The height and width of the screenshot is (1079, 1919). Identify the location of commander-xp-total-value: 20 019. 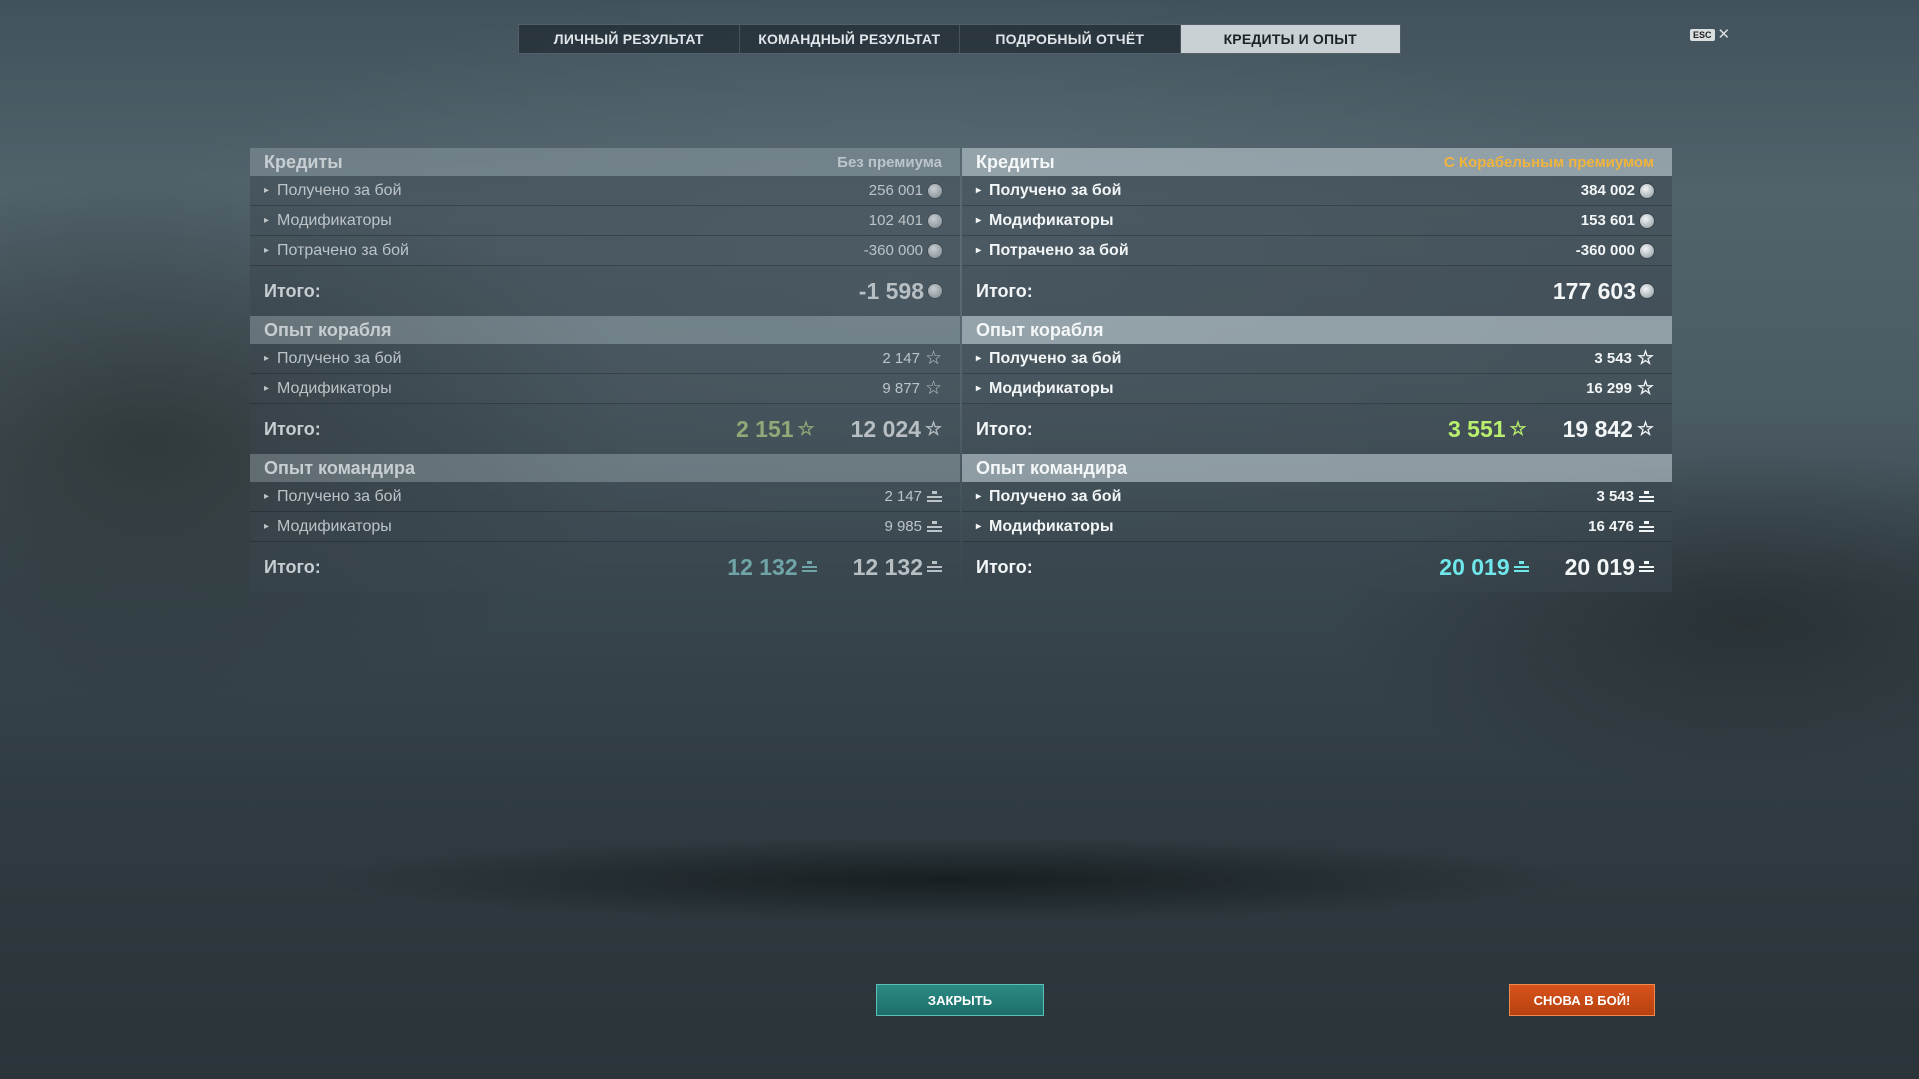
(1599, 566).